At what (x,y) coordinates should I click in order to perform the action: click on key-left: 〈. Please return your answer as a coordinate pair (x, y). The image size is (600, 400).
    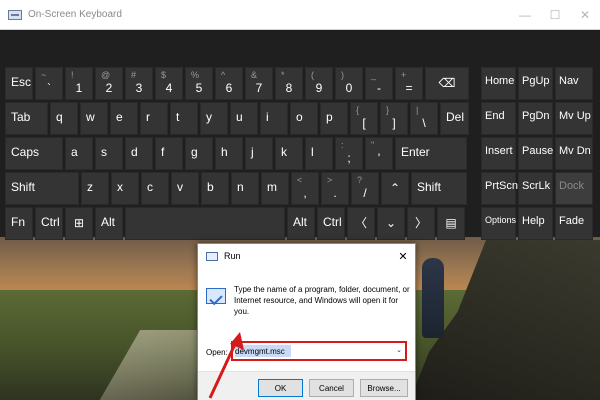
    Looking at the image, I should click on (361, 223).